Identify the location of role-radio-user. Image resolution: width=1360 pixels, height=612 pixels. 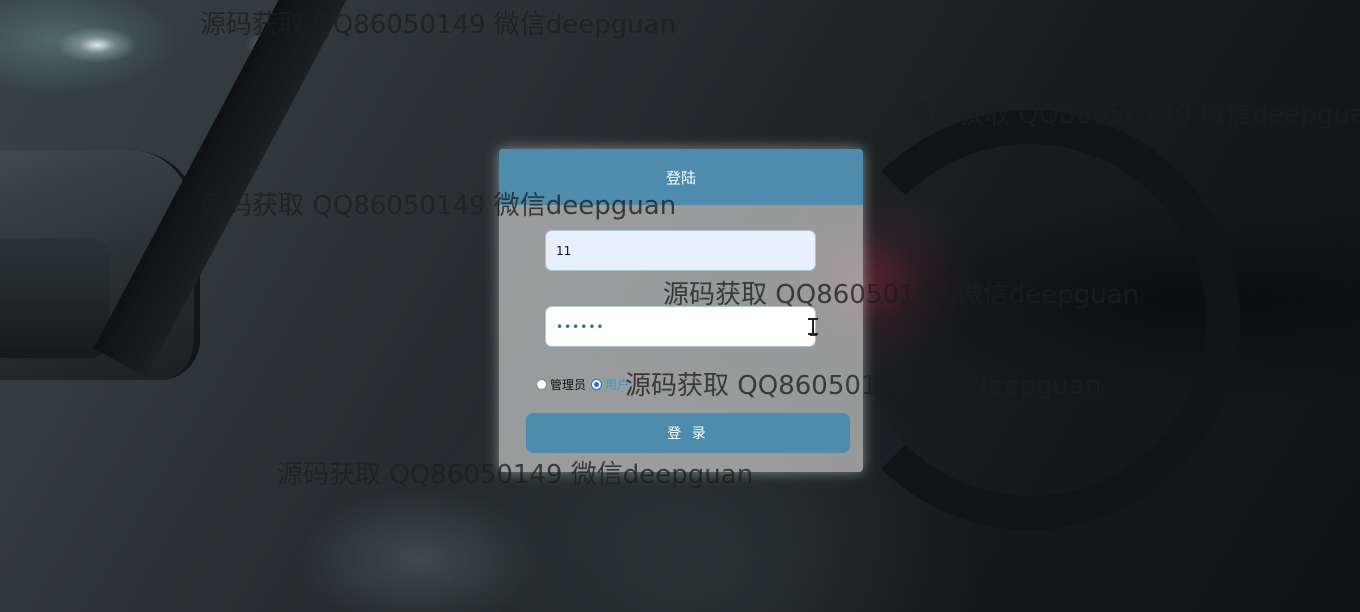
(597, 384).